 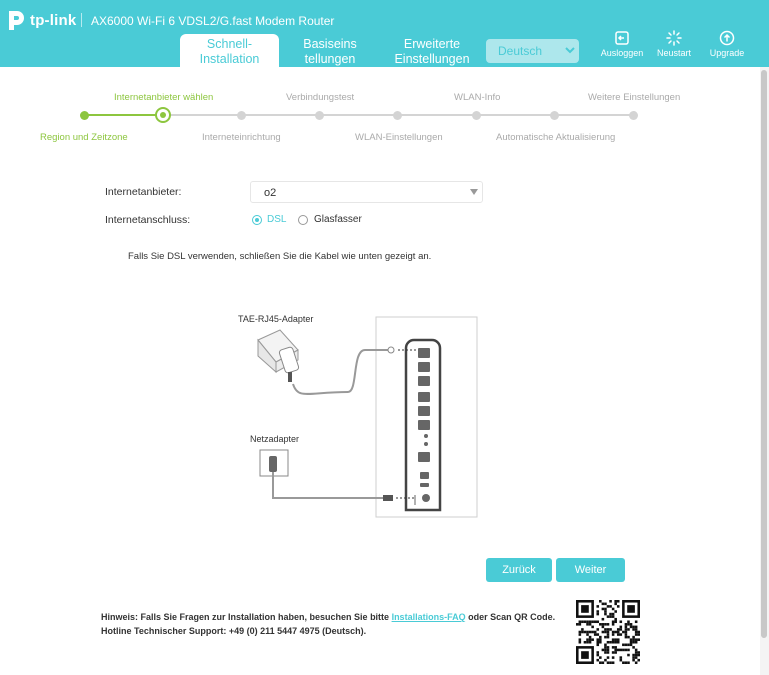 I want to click on brand-name: tp-link, so click(x=53, y=20).